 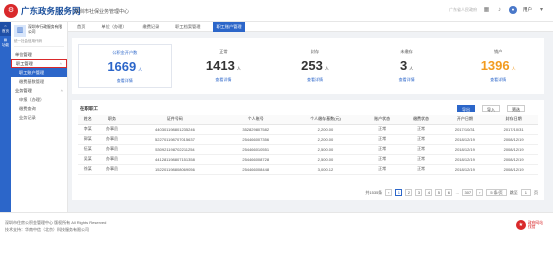 What do you see at coordinates (389, 192) in the screenshot?
I see `prev-page-button: ‹` at bounding box center [389, 192].